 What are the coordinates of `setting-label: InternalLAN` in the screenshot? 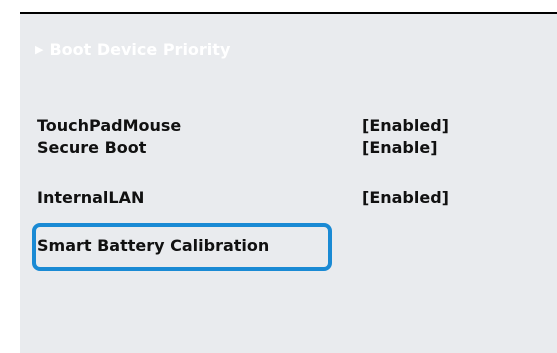 It's located at (91, 197).